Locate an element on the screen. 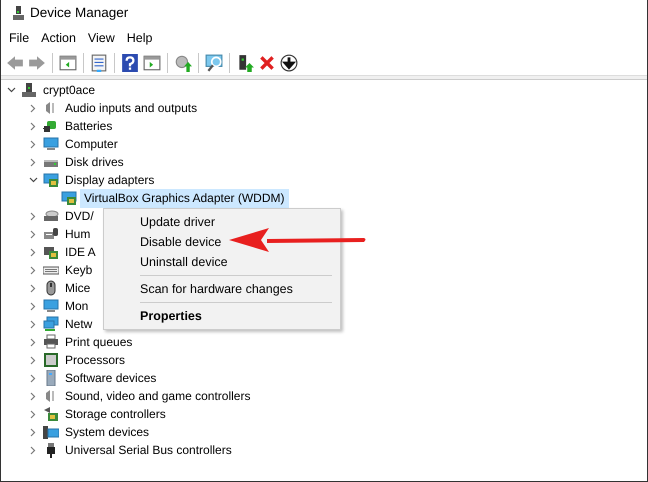 This screenshot has height=482, width=648. tree-item: Hum is located at coordinates (78, 234).